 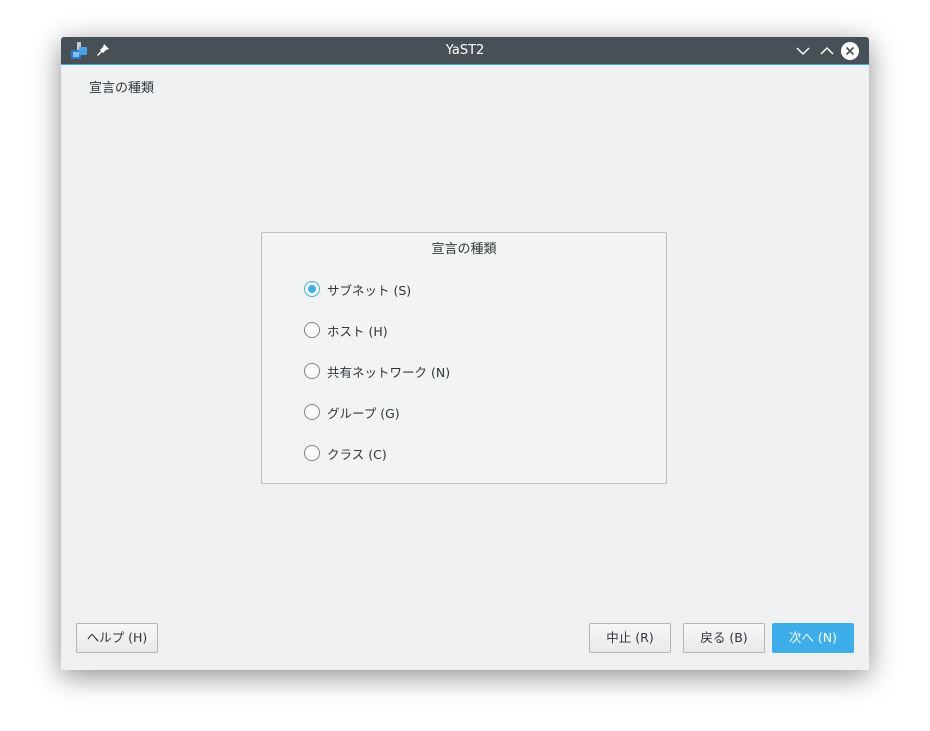 I want to click on abort-button: 中止 (R), so click(x=630, y=638).